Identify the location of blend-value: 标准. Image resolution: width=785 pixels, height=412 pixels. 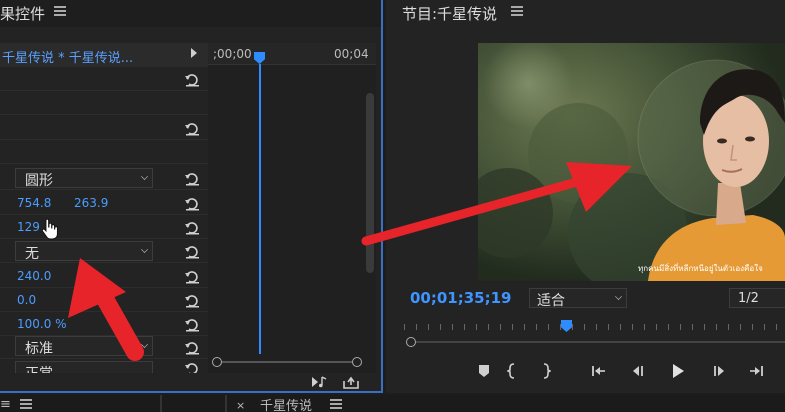
(39, 349).